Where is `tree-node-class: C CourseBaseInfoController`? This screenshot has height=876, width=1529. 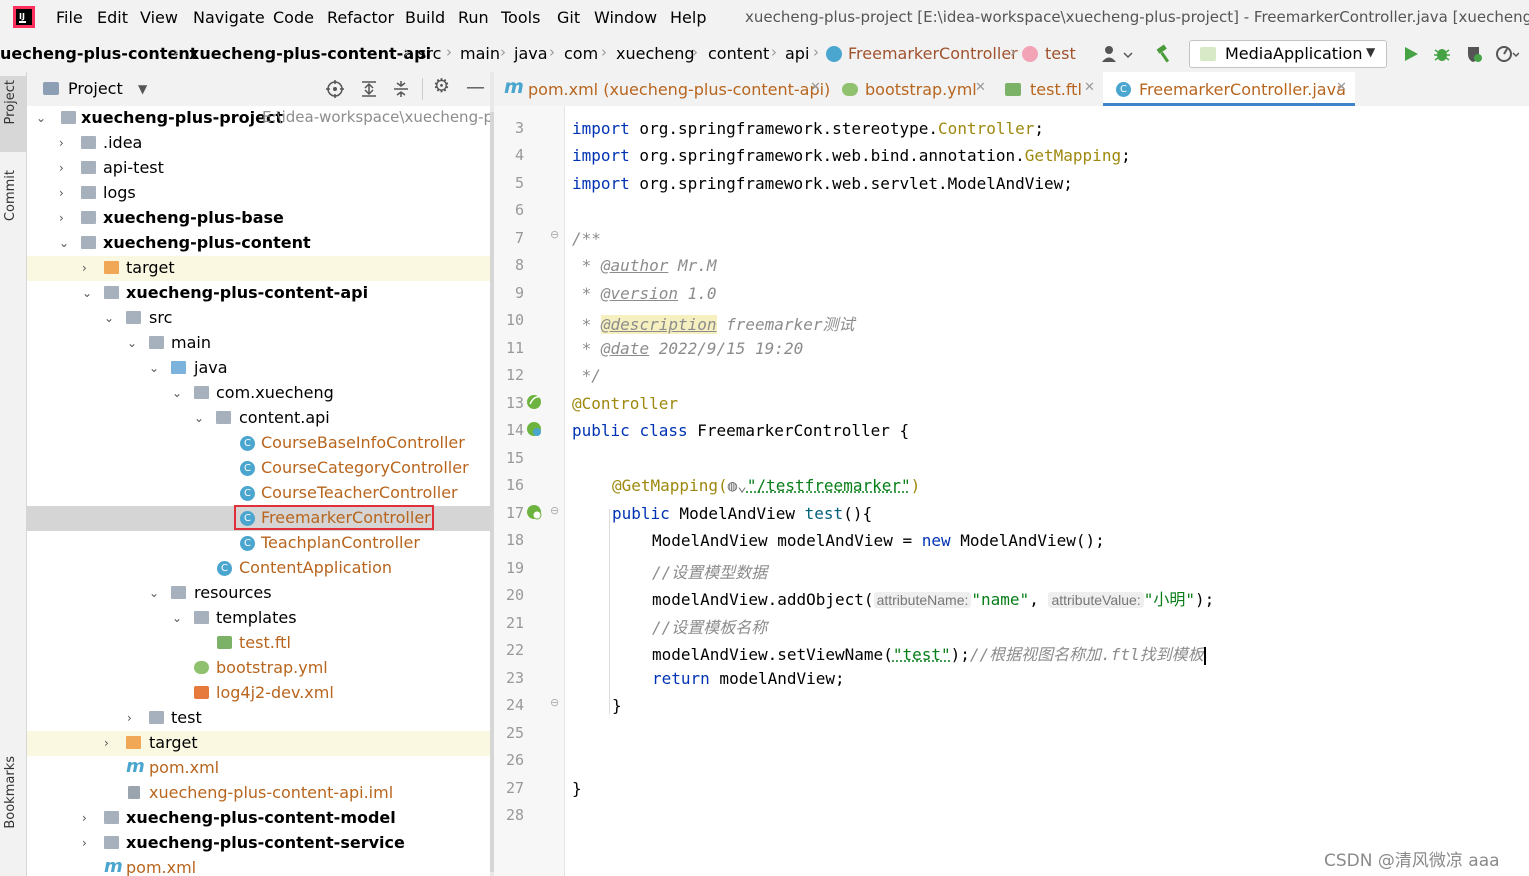 tree-node-class: C CourseBaseInfoController is located at coordinates (258, 443).